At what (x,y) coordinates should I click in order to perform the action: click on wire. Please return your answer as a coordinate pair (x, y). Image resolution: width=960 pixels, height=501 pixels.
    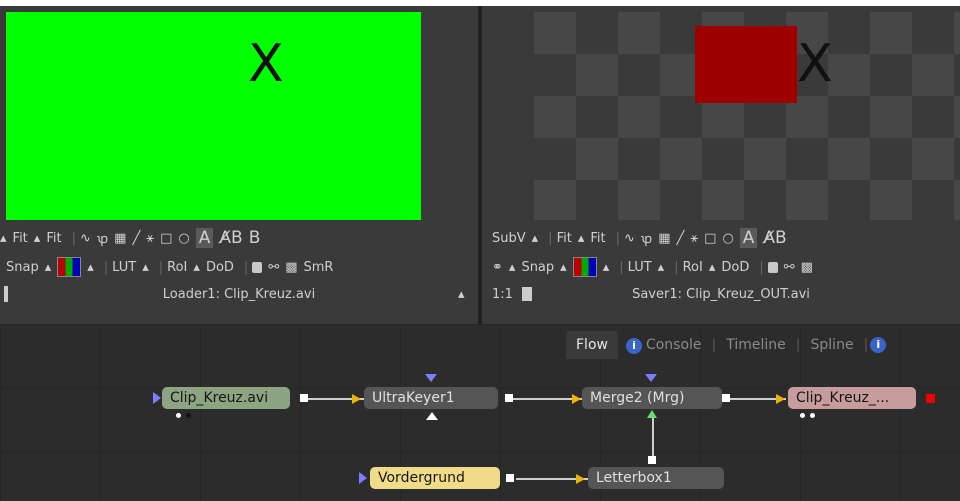
    Looking at the image, I should click on (653, 438).